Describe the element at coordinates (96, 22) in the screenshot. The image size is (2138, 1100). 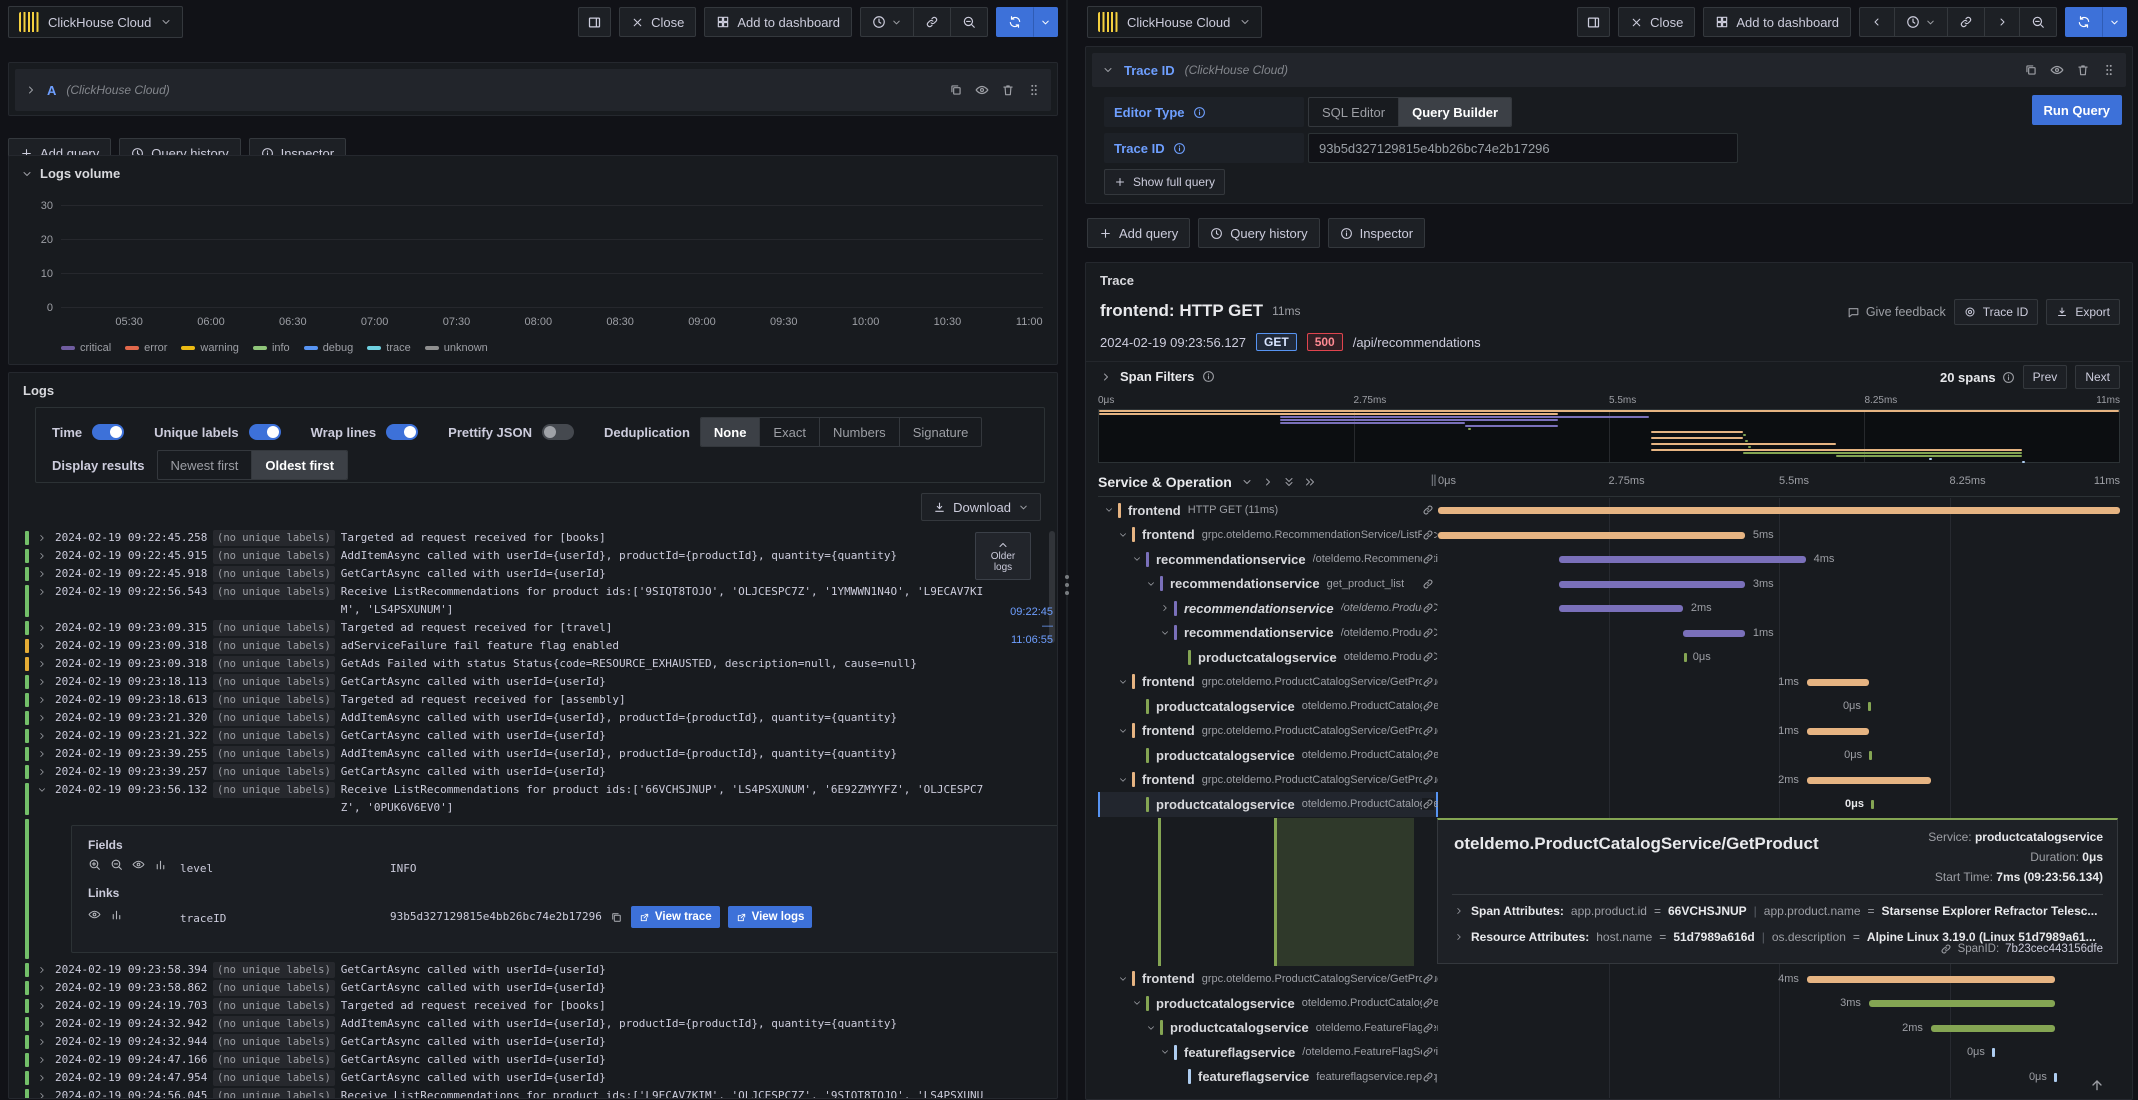
I see `left-datasource-picker: ClickHouse Cloud` at that location.